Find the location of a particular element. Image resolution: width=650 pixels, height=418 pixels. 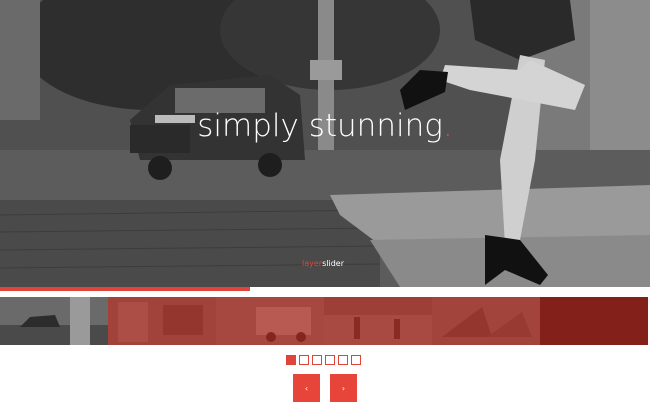

headline-text: simply stunning is located at coordinates (320, 126).